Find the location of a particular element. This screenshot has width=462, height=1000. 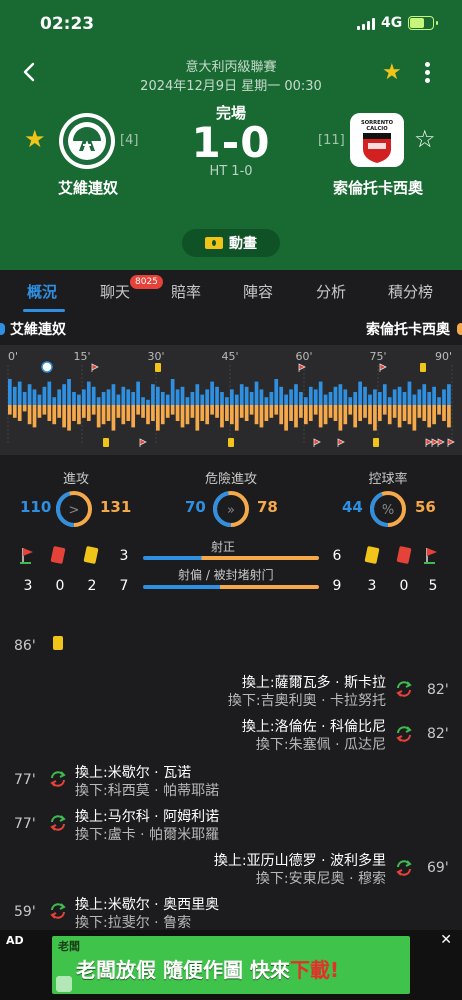

more-options-icon is located at coordinates (427, 73).